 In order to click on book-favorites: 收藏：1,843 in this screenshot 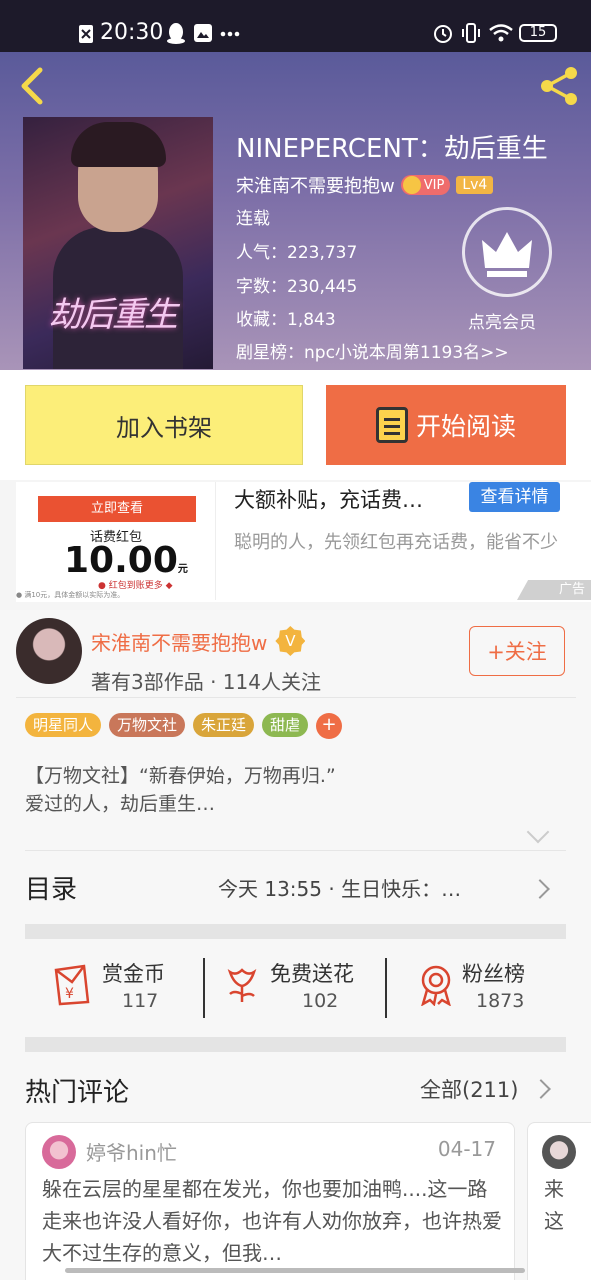, I will do `click(286, 320)`.